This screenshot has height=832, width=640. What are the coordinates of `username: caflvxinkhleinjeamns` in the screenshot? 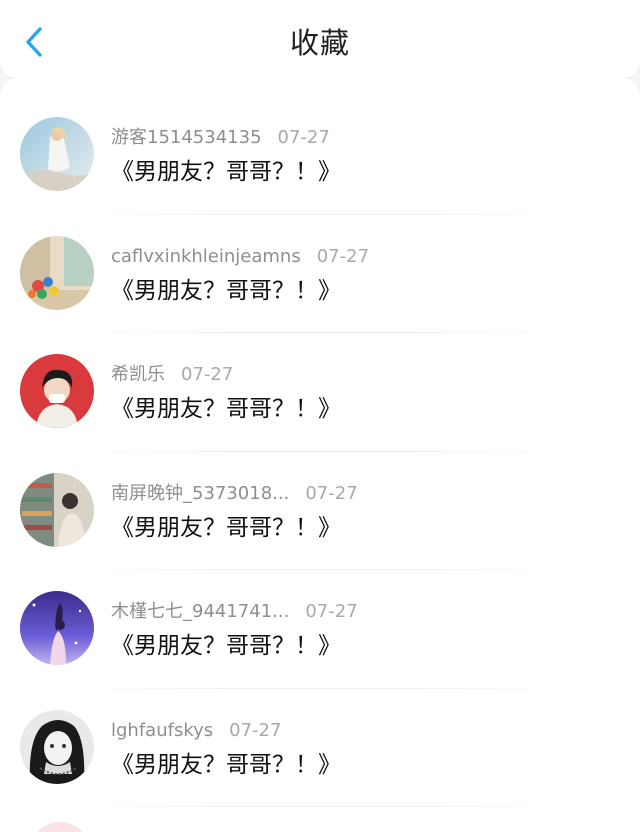 It's located at (206, 256).